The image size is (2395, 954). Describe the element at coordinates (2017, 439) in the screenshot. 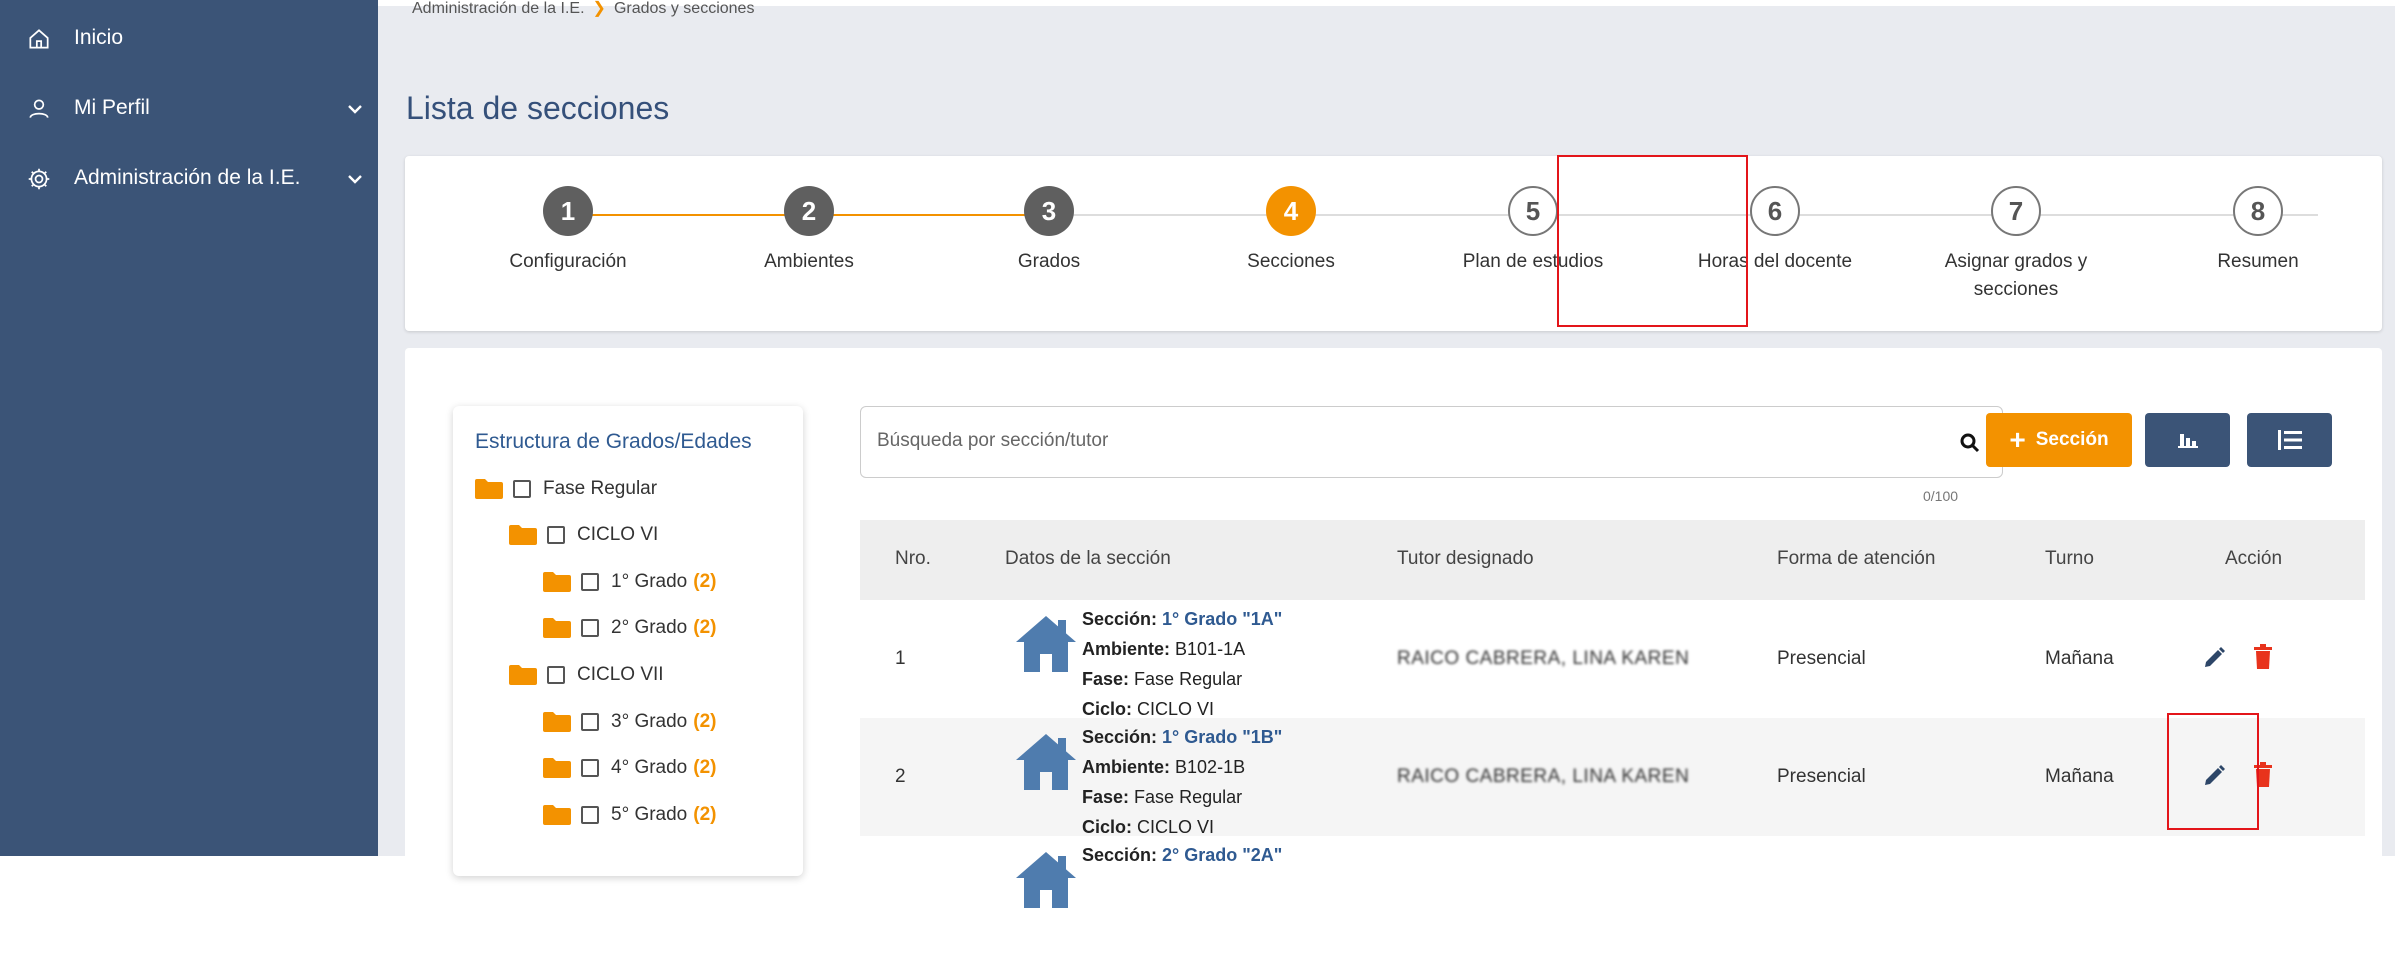

I see `plus-icon: +` at that location.